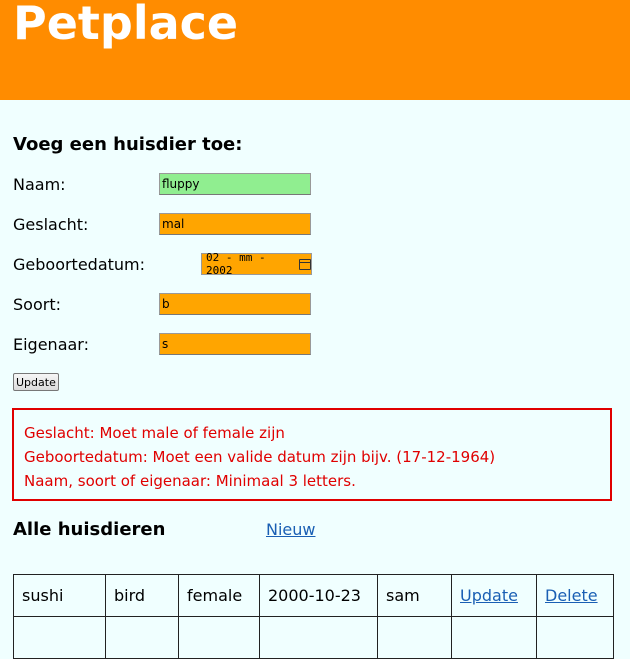 The image size is (630, 659). Describe the element at coordinates (235, 224) in the screenshot. I see `gender-input` at that location.